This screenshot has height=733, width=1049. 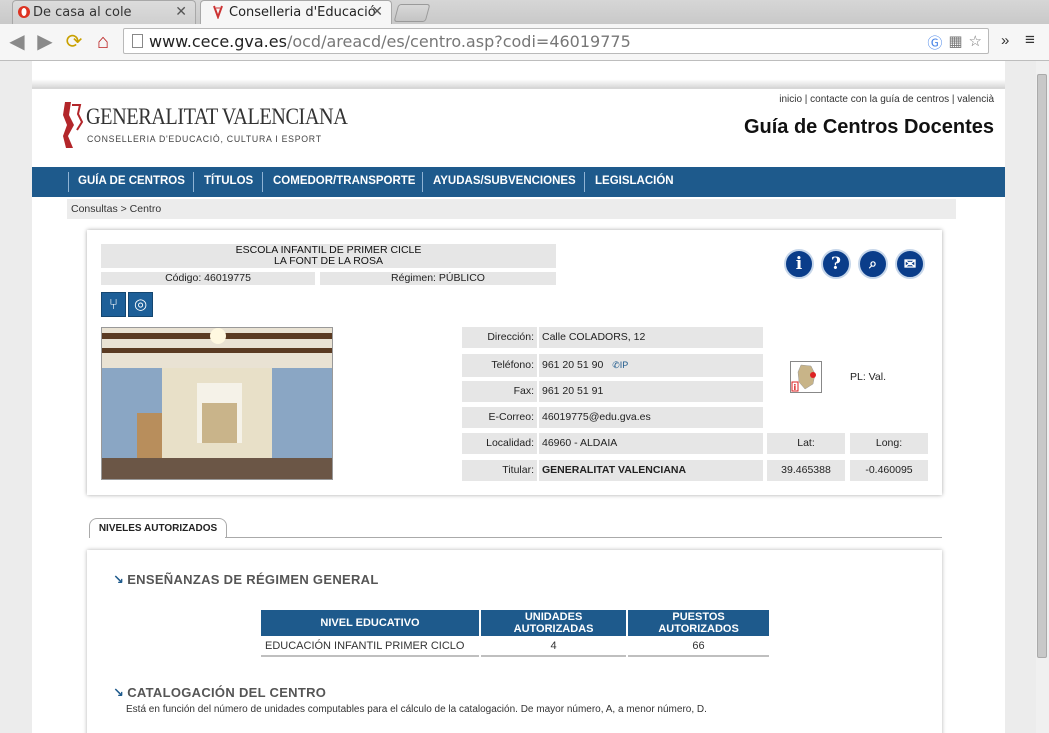 I want to click on regimen-general-heading: ↘ ENSEÑANZAS DE RÉGIMEN GENERAL, so click(x=246, y=580).